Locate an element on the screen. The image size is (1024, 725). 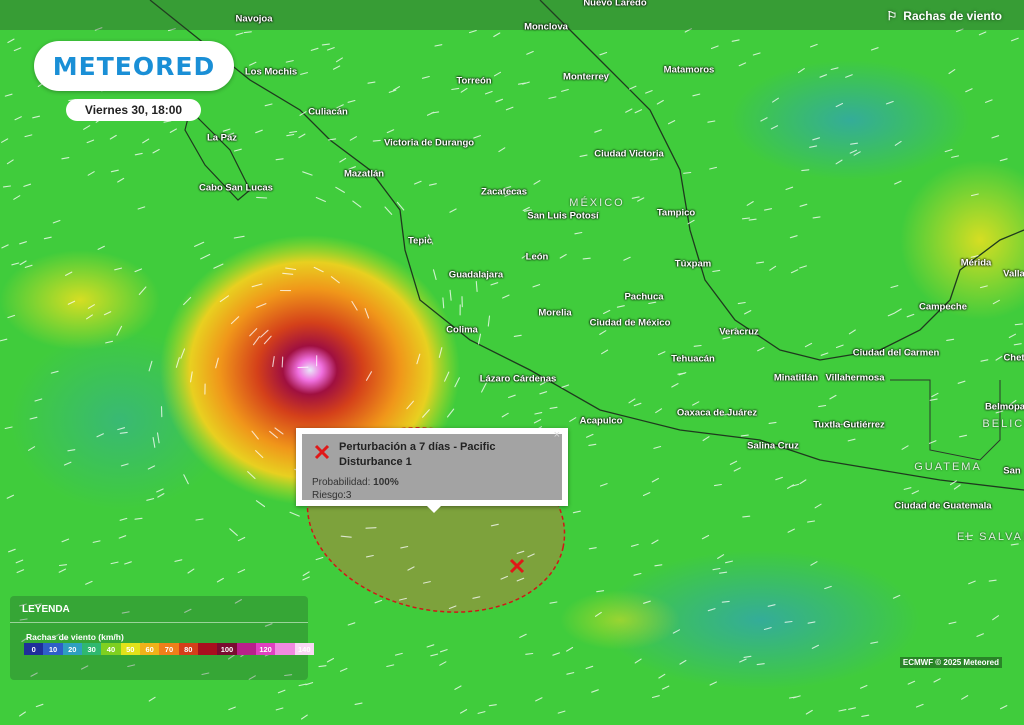
city-label: León is located at coordinates (537, 257).